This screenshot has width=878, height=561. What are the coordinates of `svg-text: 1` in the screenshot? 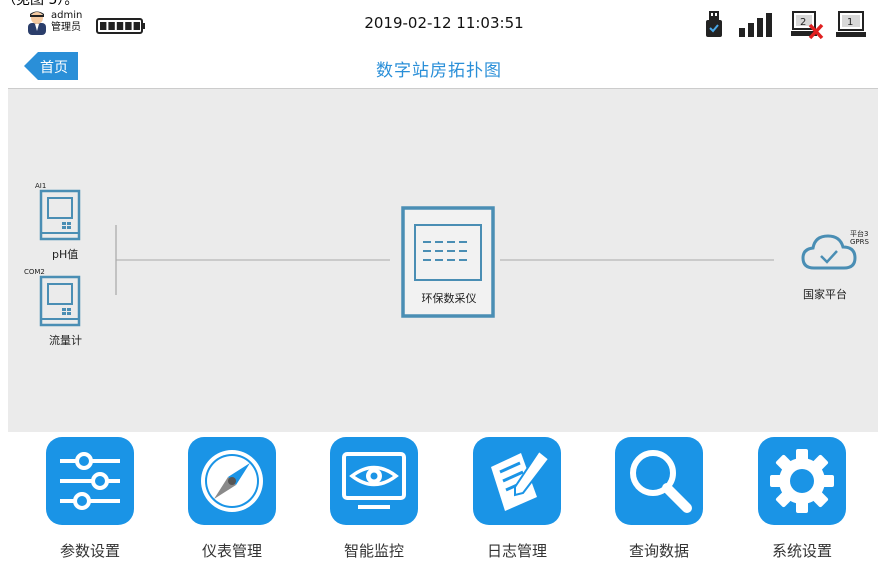 It's located at (850, 22).